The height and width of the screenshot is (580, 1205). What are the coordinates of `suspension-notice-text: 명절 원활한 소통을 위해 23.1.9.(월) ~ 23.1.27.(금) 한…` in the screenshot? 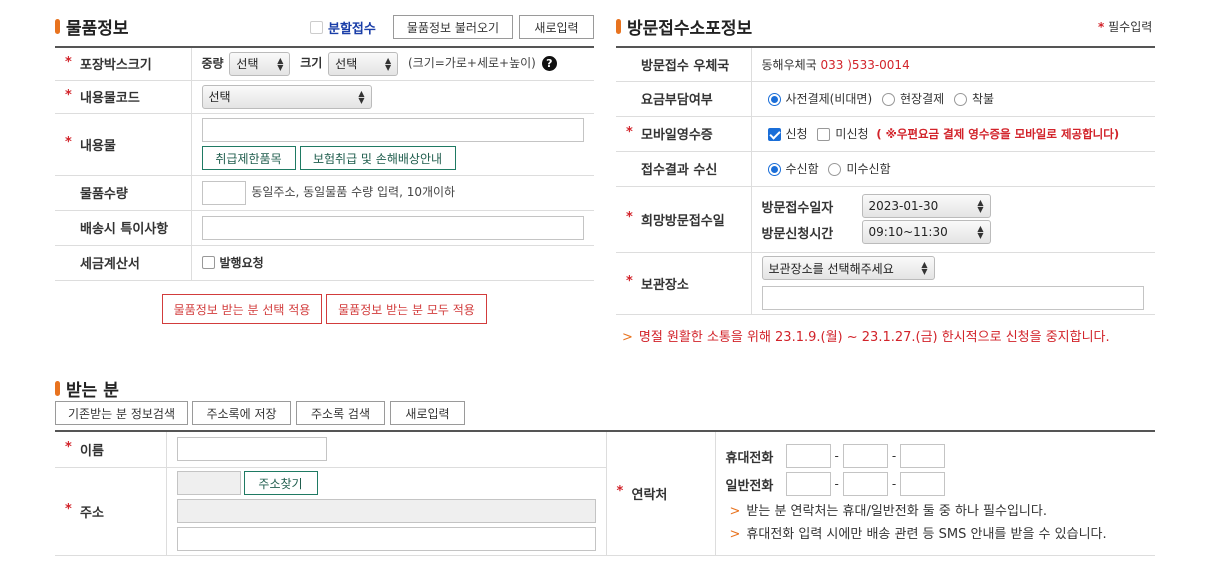 It's located at (874, 337).